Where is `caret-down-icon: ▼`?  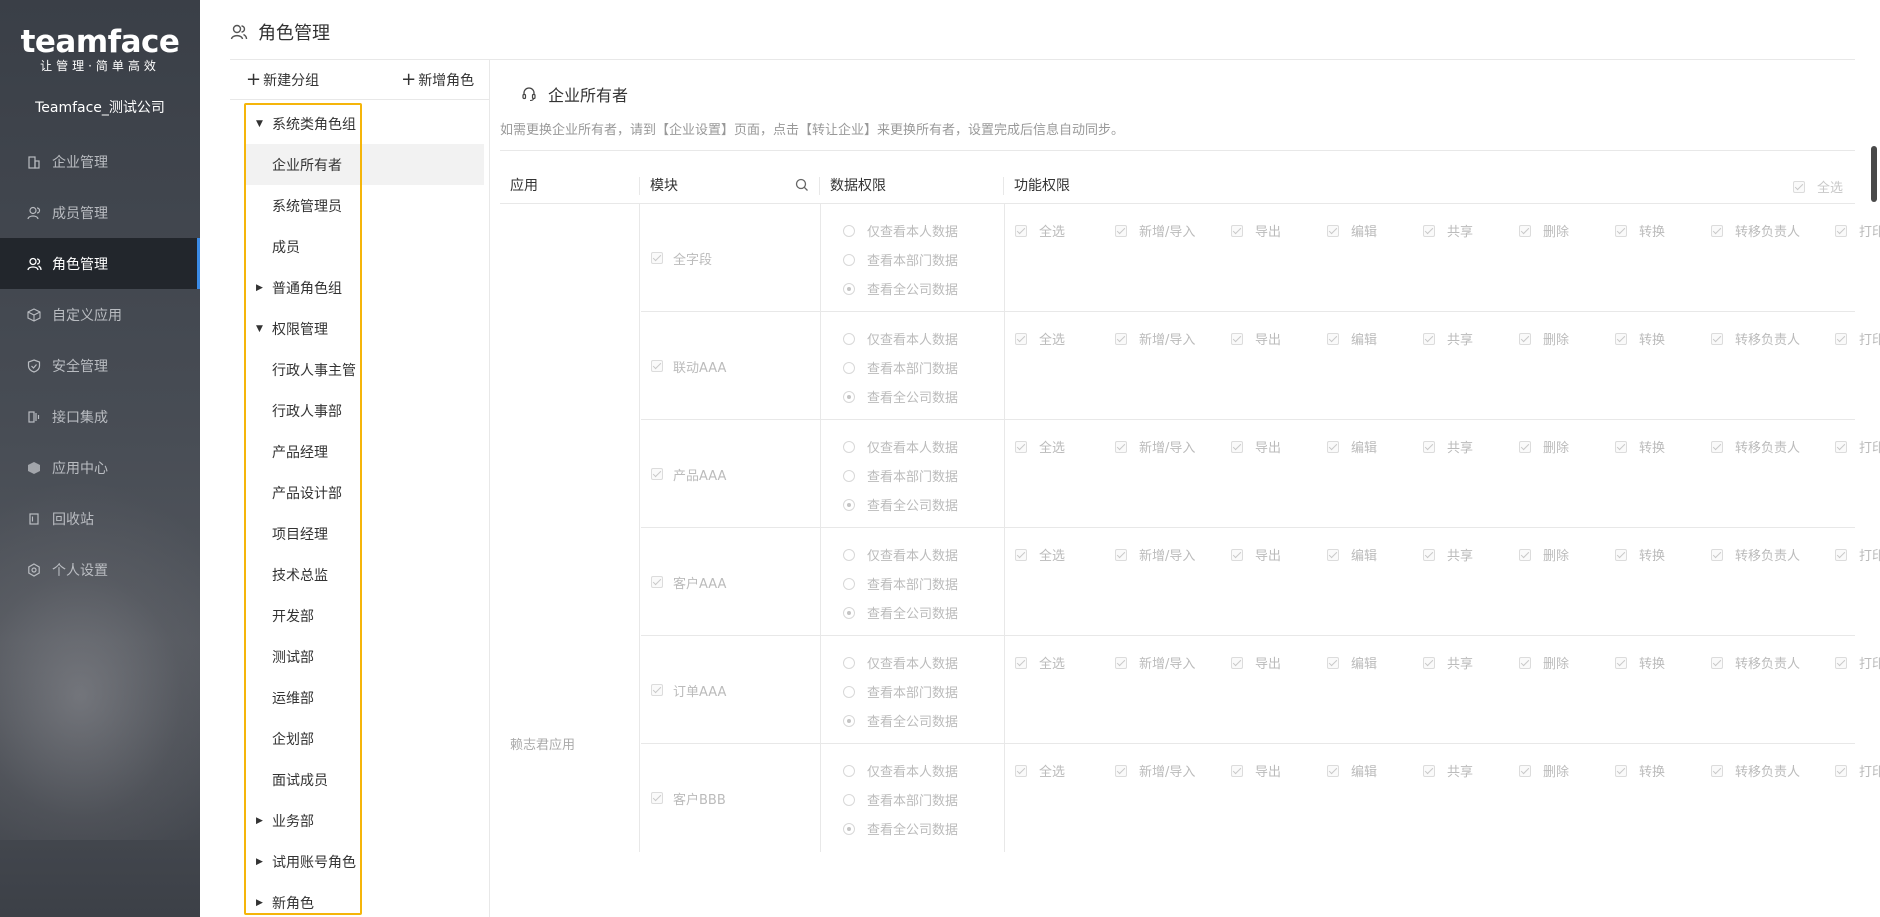
caret-down-icon: ▼ is located at coordinates (264, 329).